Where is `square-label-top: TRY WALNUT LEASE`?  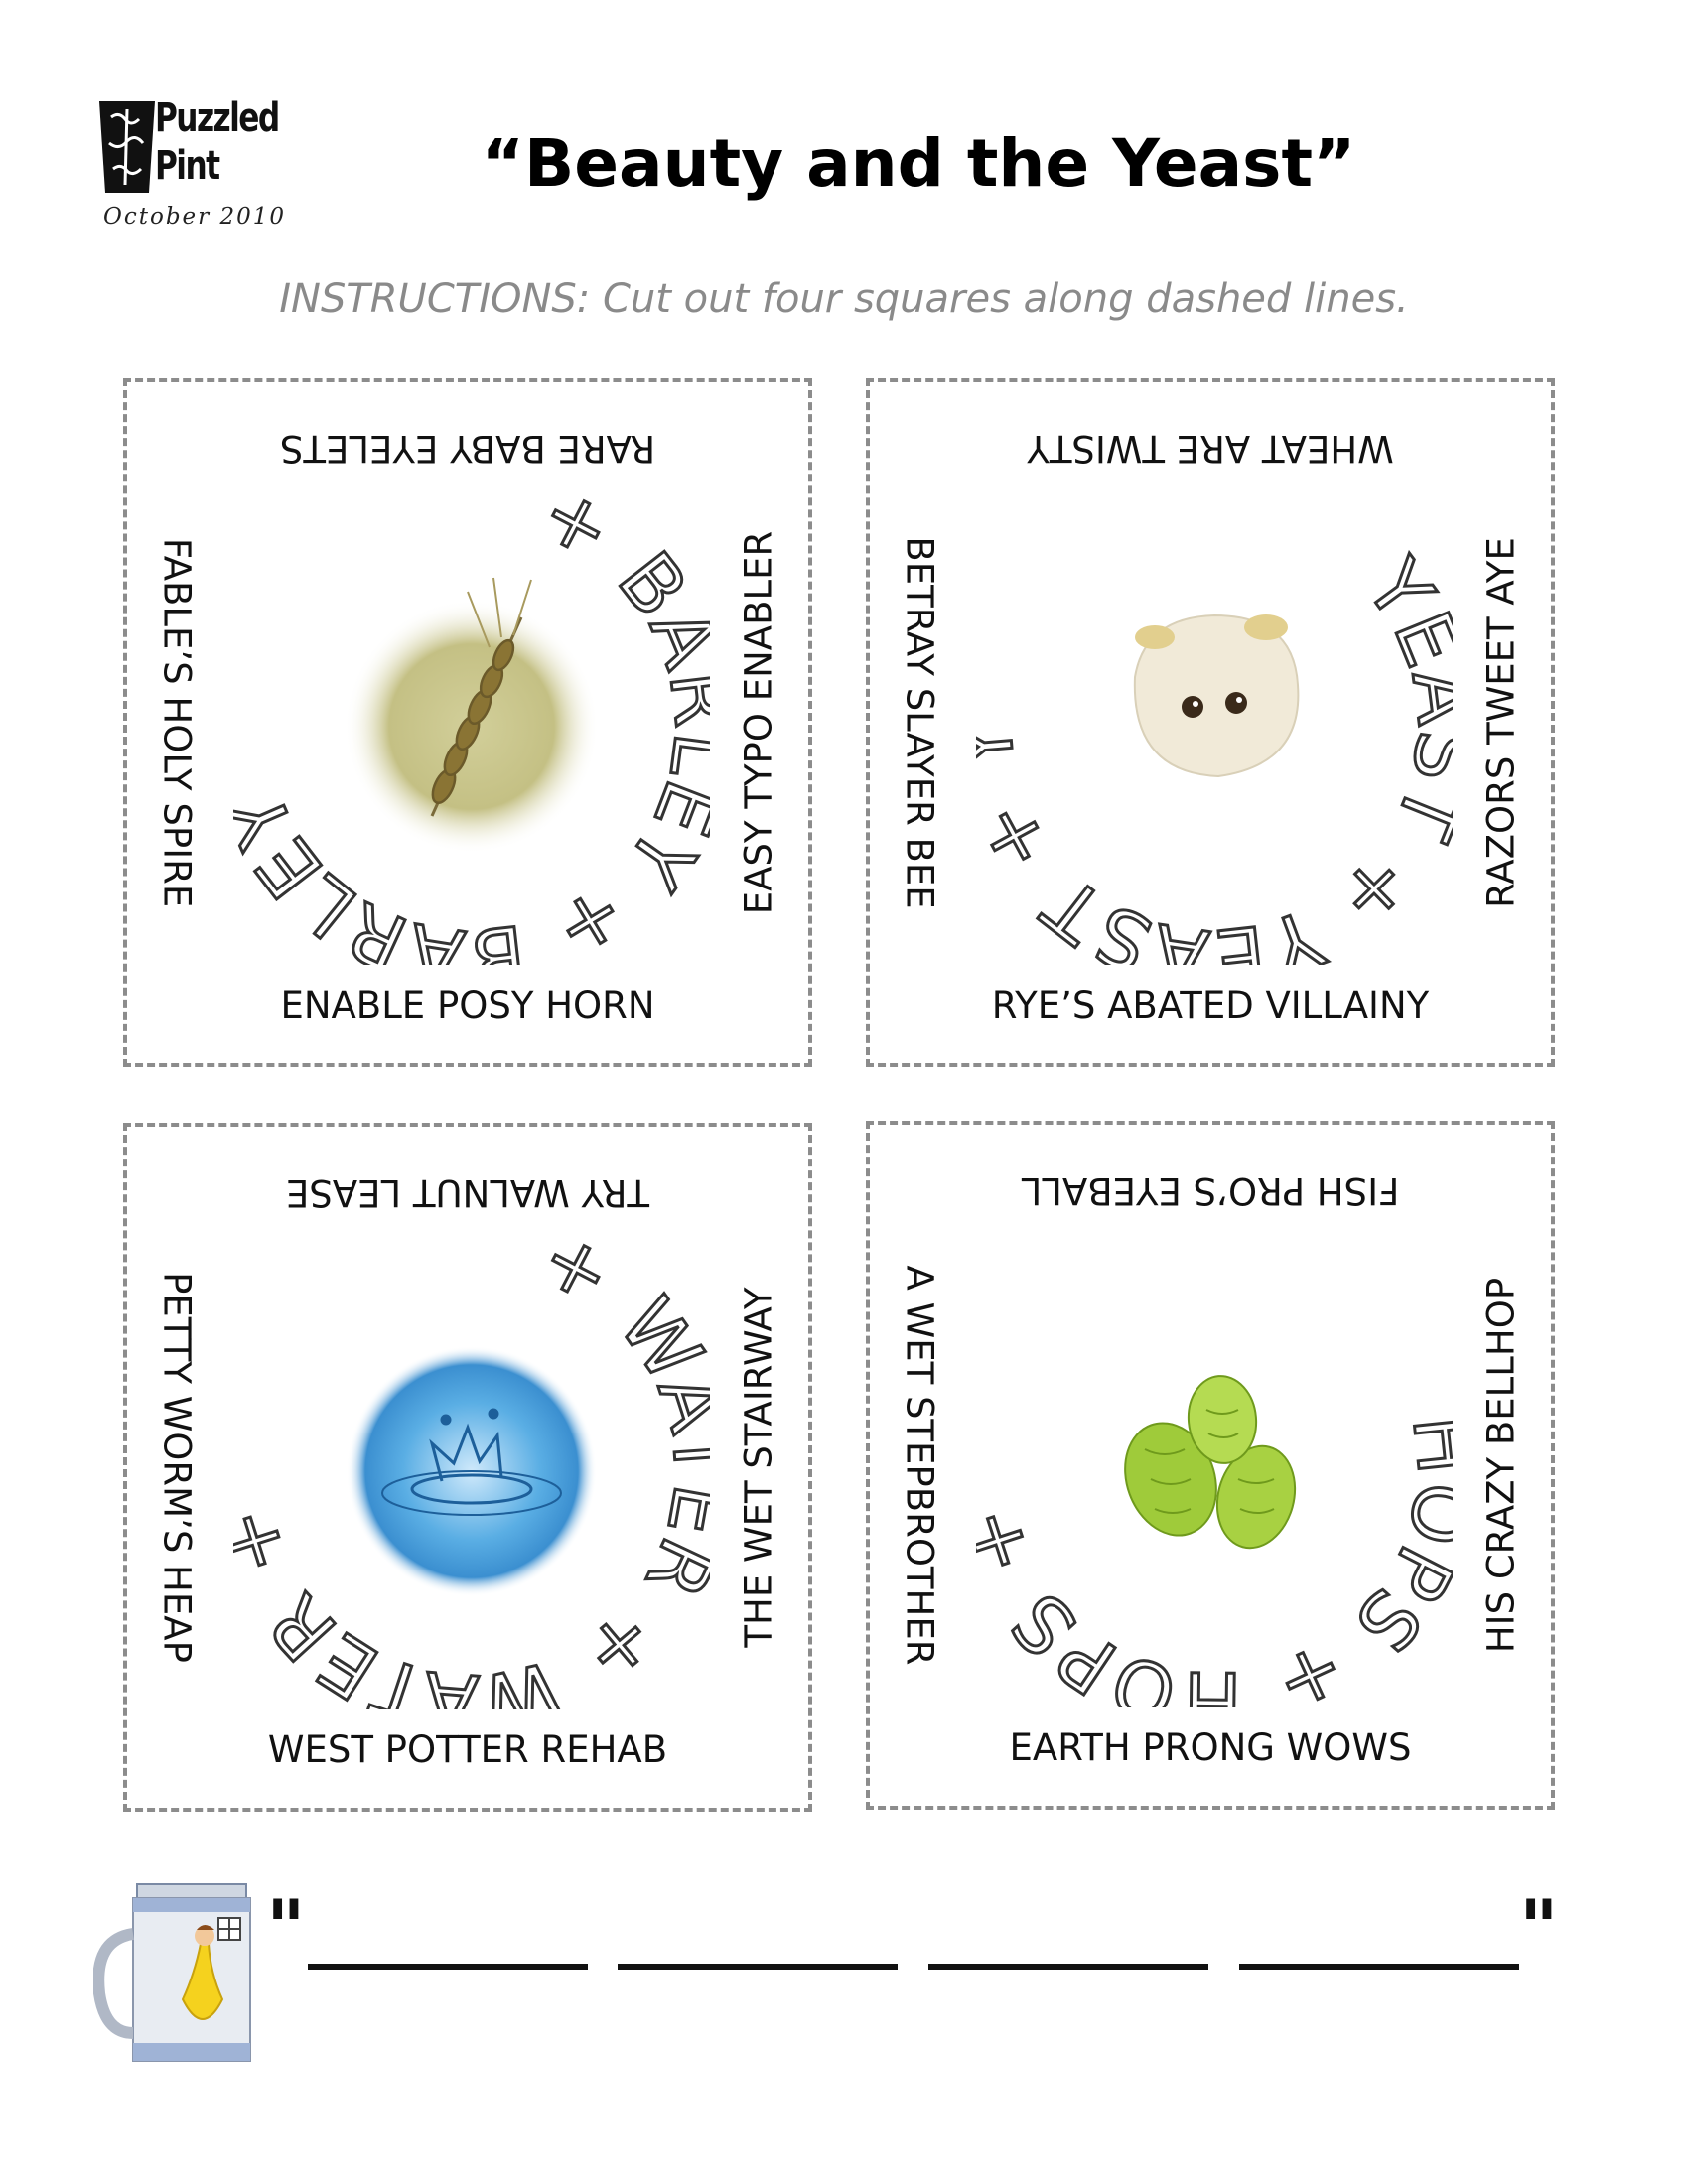
square-label-top: TRY WALNUT LEASE is located at coordinates (467, 1192).